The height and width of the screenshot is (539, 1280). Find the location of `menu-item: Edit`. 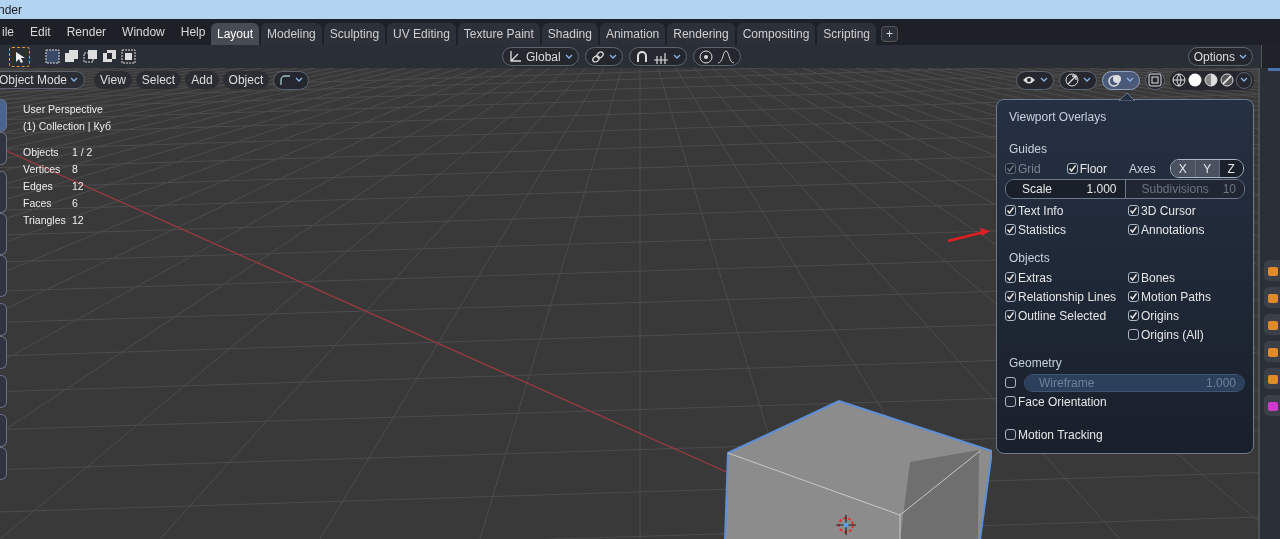

menu-item: Edit is located at coordinates (40, 32).